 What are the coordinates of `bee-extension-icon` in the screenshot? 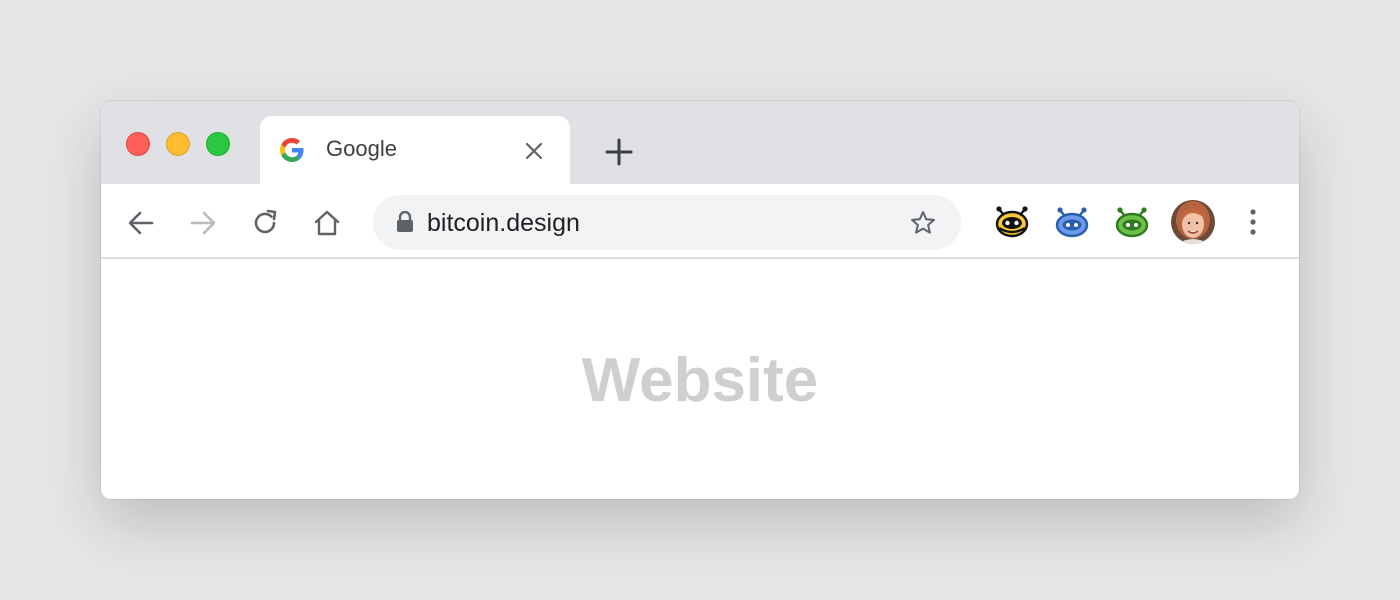 It's located at (1012, 222).